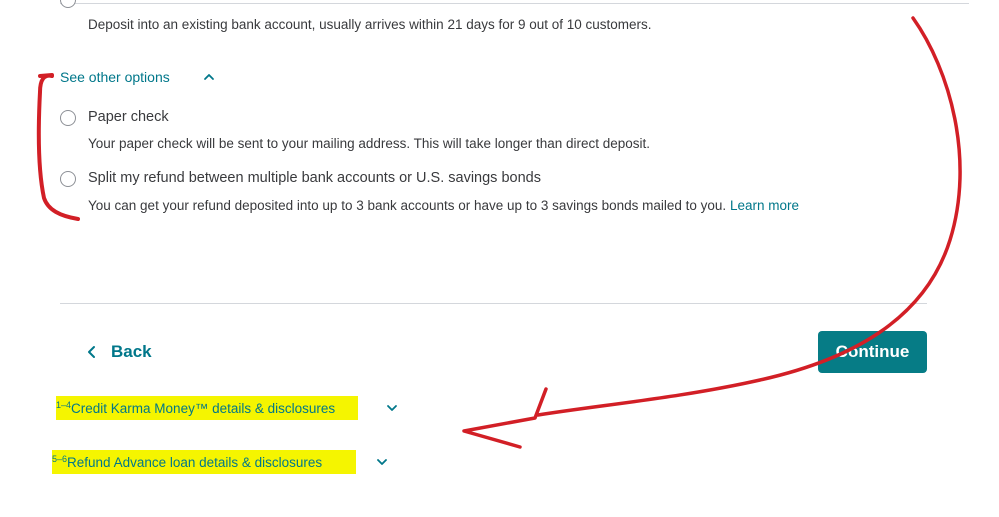 The width and height of the screenshot is (999, 517). I want to click on learn-more-link: Learn more, so click(764, 205).